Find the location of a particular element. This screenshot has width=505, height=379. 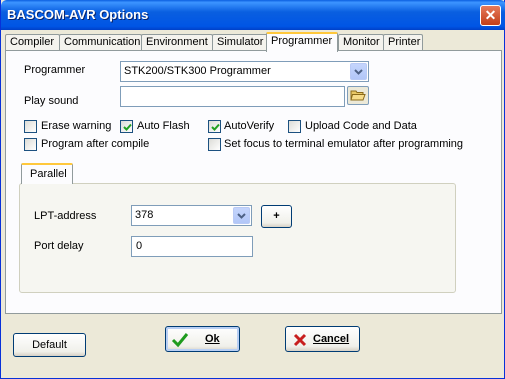

close-button: ✕ is located at coordinates (490, 15).